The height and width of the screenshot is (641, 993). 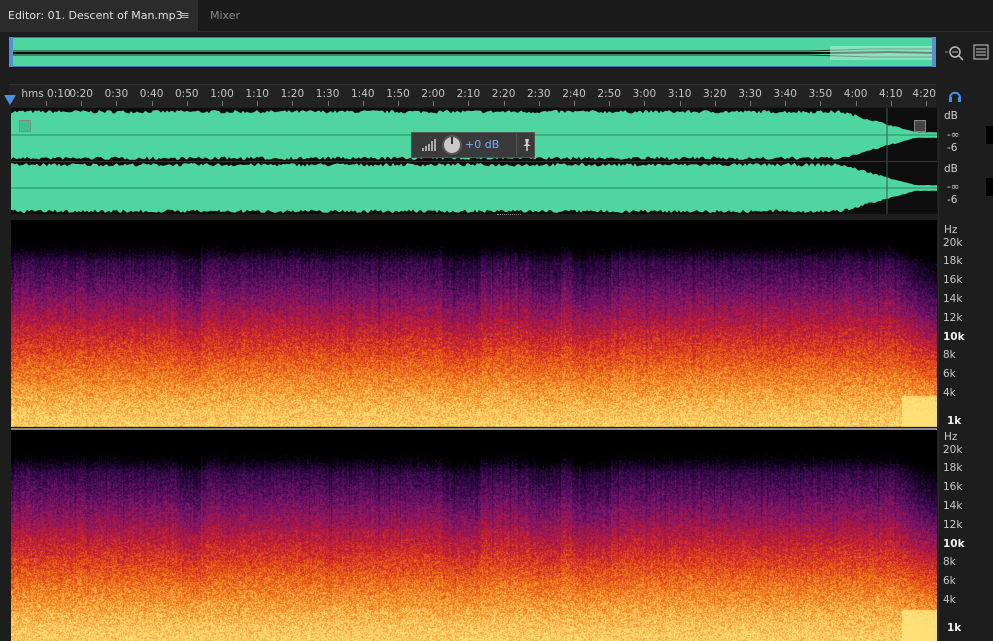 What do you see at coordinates (934, 52) in the screenshot?
I see `overview-end-handle` at bounding box center [934, 52].